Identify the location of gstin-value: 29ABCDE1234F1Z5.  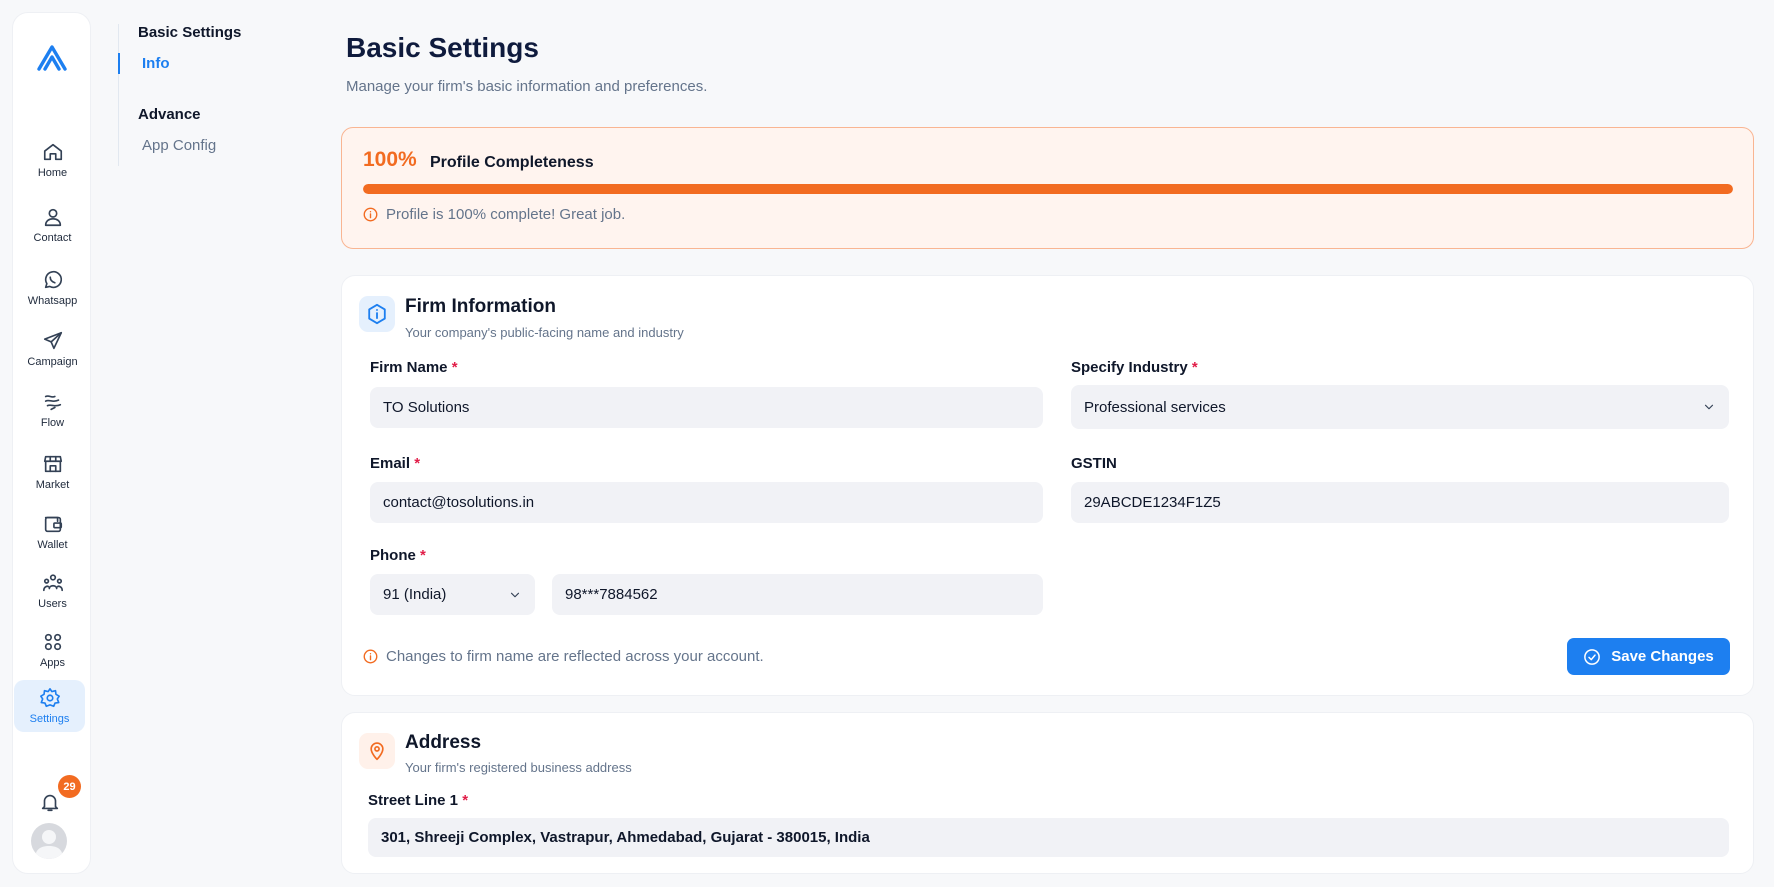
(1152, 502).